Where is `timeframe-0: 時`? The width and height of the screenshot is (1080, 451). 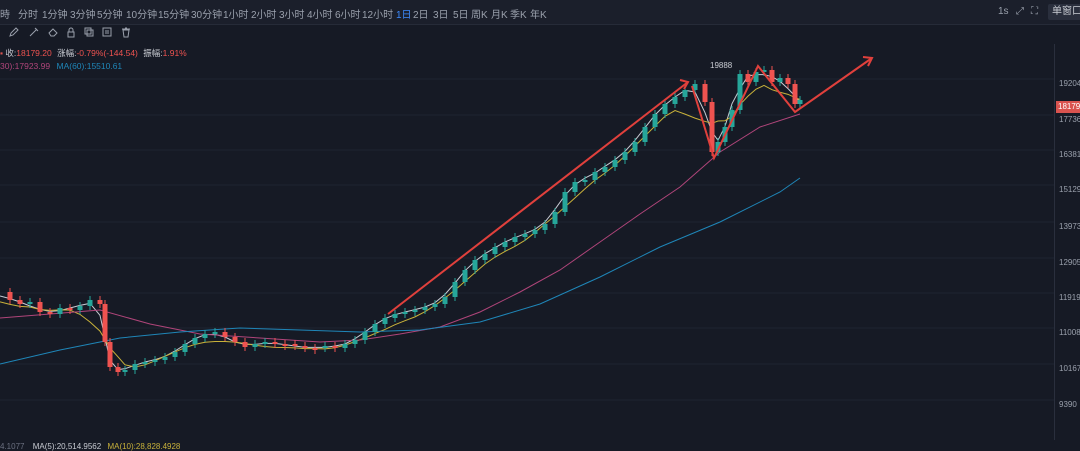
timeframe-0: 時 is located at coordinates (5, 13).